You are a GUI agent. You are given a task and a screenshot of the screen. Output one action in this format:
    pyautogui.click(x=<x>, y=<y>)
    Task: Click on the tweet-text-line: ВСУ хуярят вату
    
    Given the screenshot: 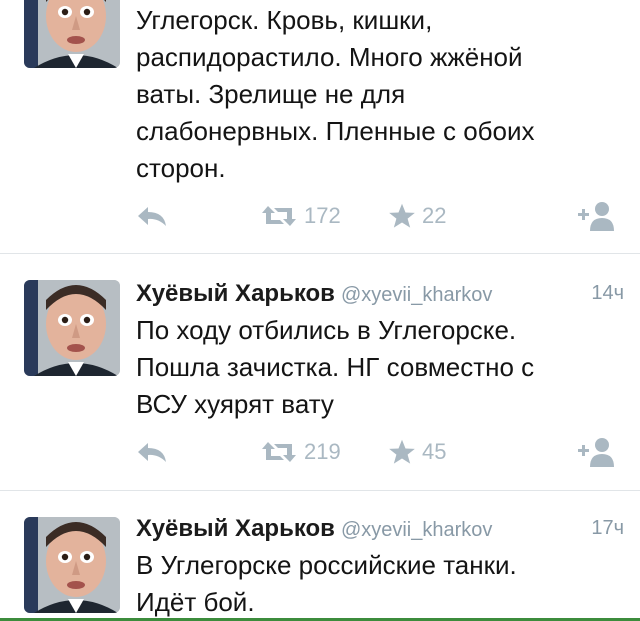 What is the action you would take?
    pyautogui.click(x=235, y=404)
    